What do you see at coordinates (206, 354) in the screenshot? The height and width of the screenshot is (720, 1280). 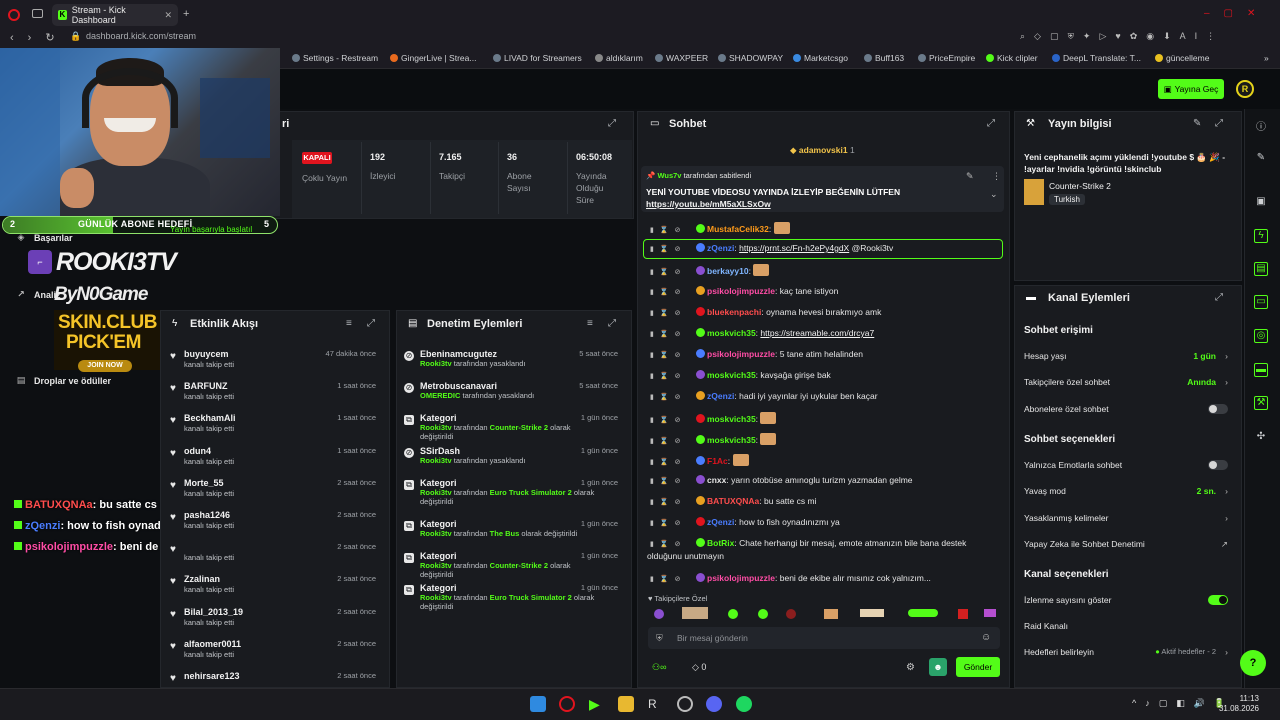 I see `activity-user: buyuycem` at bounding box center [206, 354].